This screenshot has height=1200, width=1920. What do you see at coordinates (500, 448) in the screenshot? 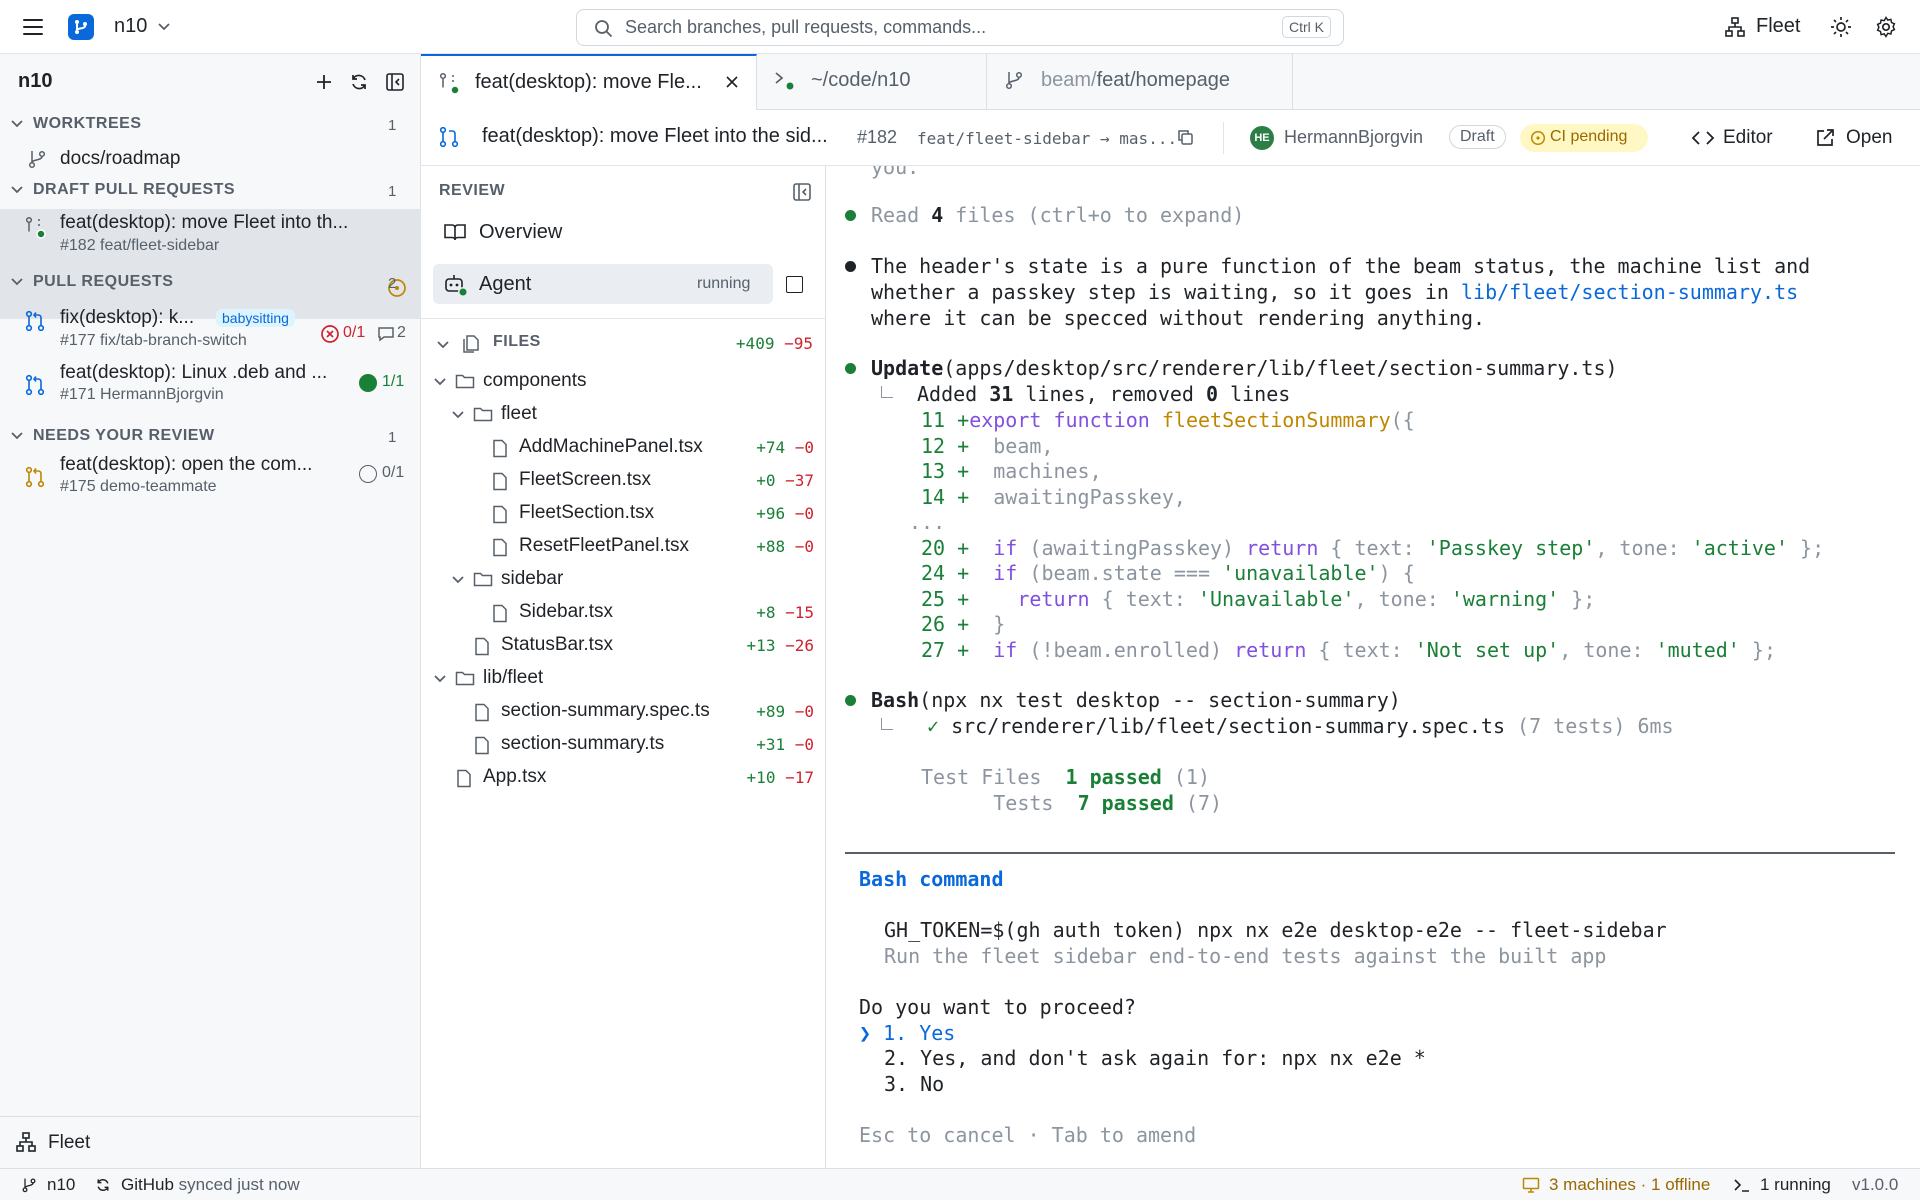
I see `file-icon` at bounding box center [500, 448].